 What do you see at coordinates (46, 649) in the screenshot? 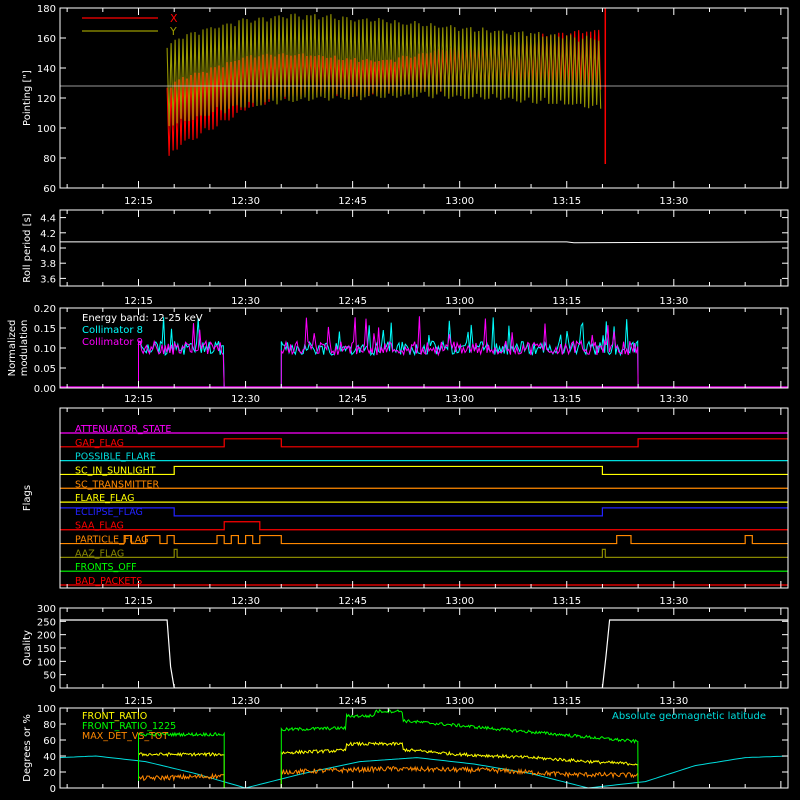
I see `y-tick-label: 150` at bounding box center [46, 649].